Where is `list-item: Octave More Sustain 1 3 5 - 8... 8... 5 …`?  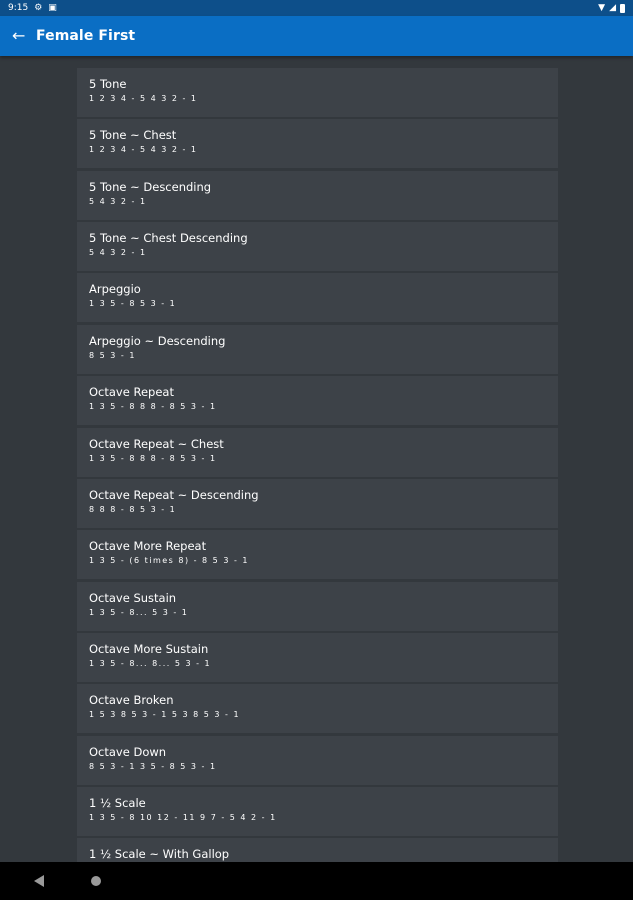
list-item: Octave More Sustain 1 3 5 - 8... 8... 5 … is located at coordinates (317, 657).